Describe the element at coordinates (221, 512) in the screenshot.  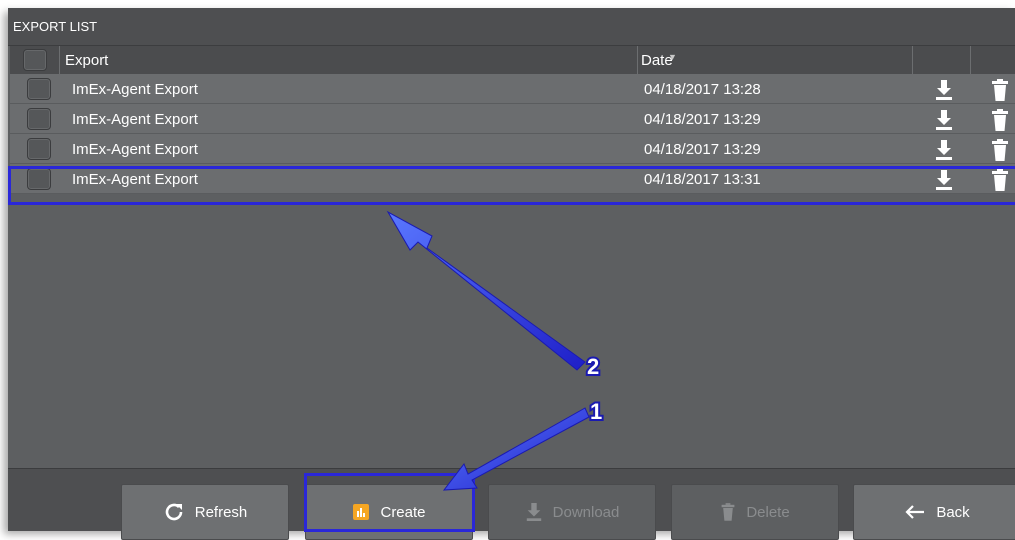
I see `refresh-label: Refresh` at that location.